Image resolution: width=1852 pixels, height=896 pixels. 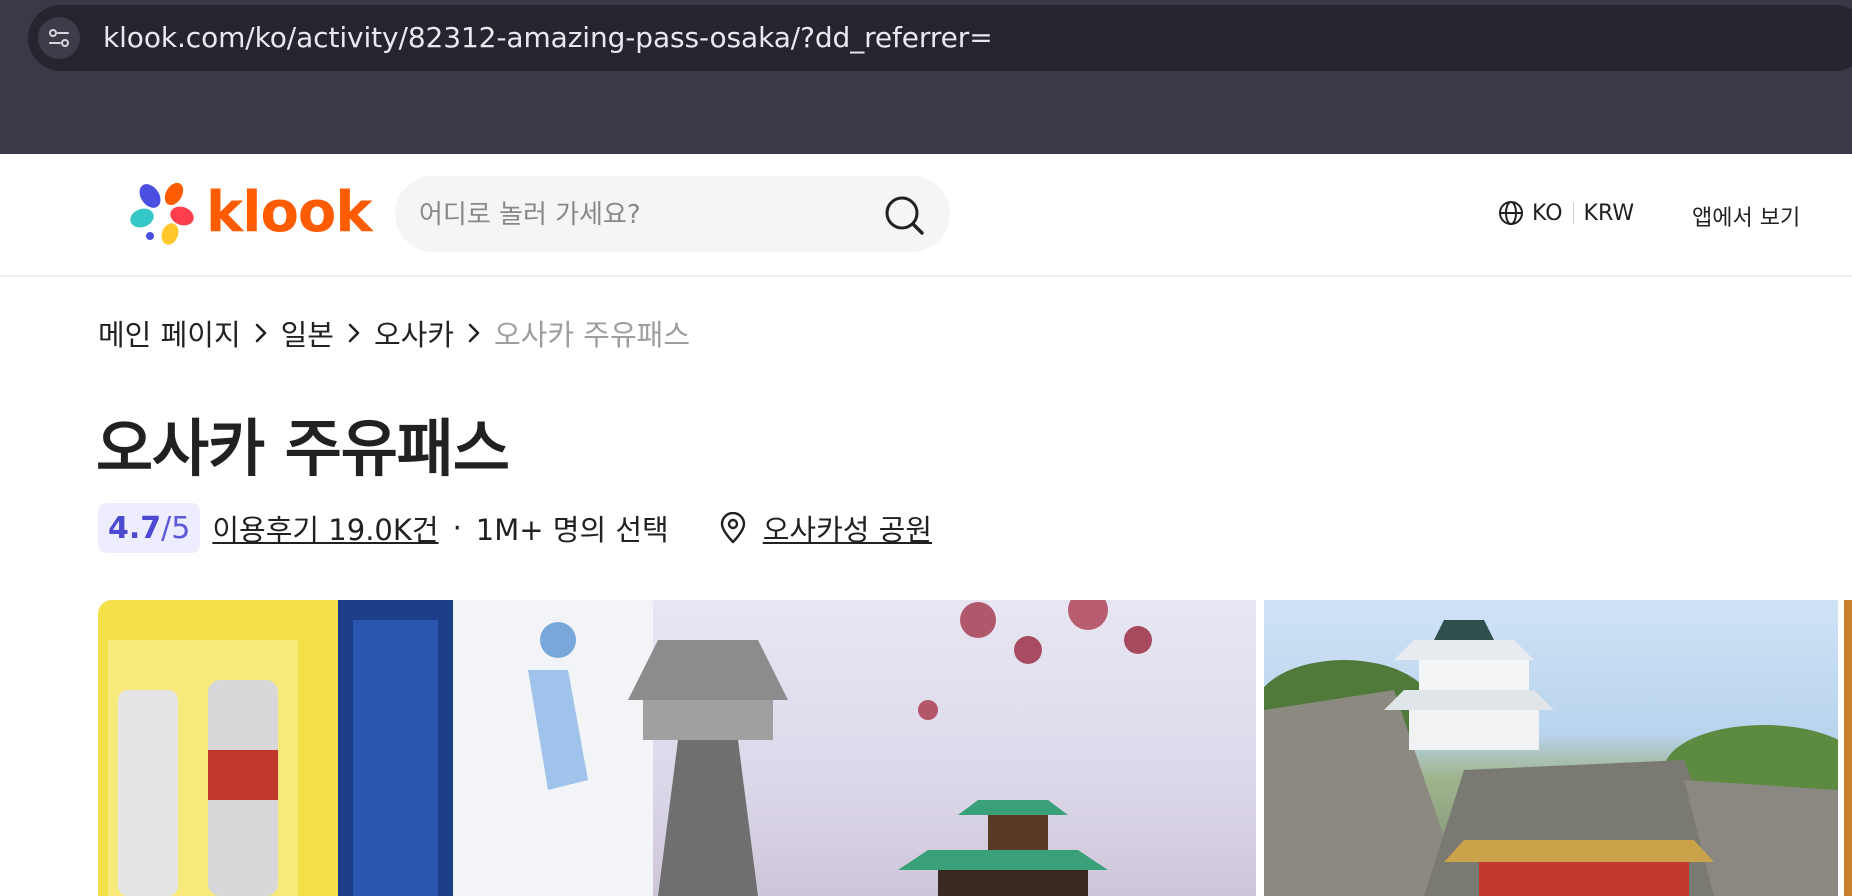 I want to click on open-in-app-link: 앱에서 보기, so click(x=1746, y=216).